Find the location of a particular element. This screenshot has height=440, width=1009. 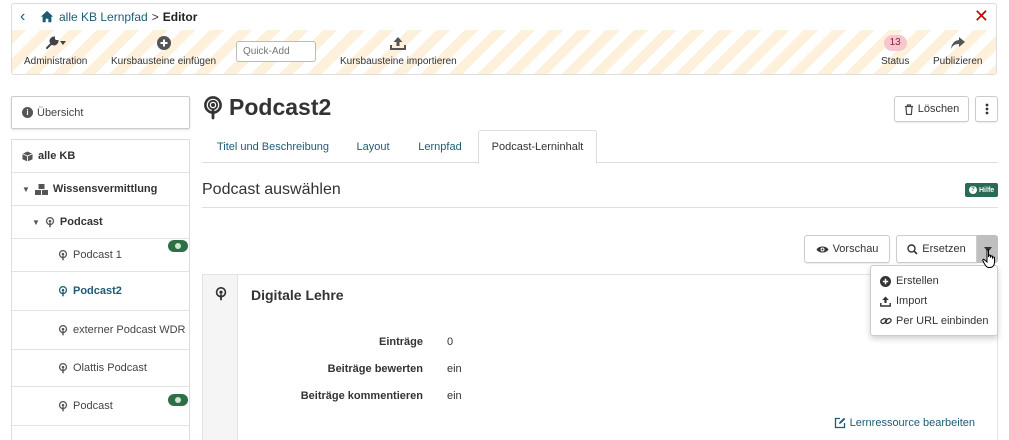

menu-item-import: Import is located at coordinates (934, 301).